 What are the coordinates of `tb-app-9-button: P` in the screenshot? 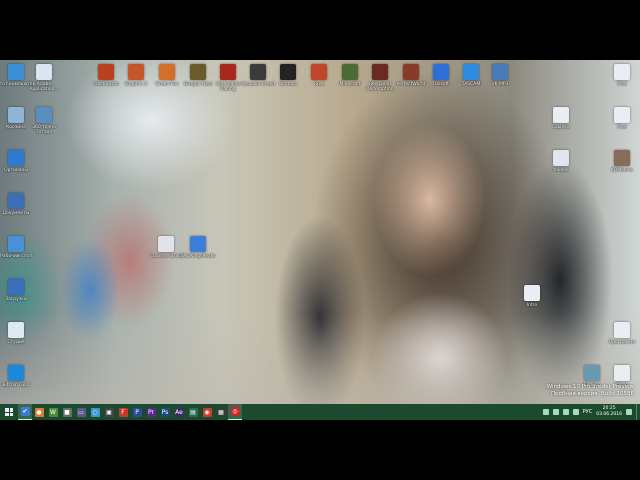 It's located at (137, 412).